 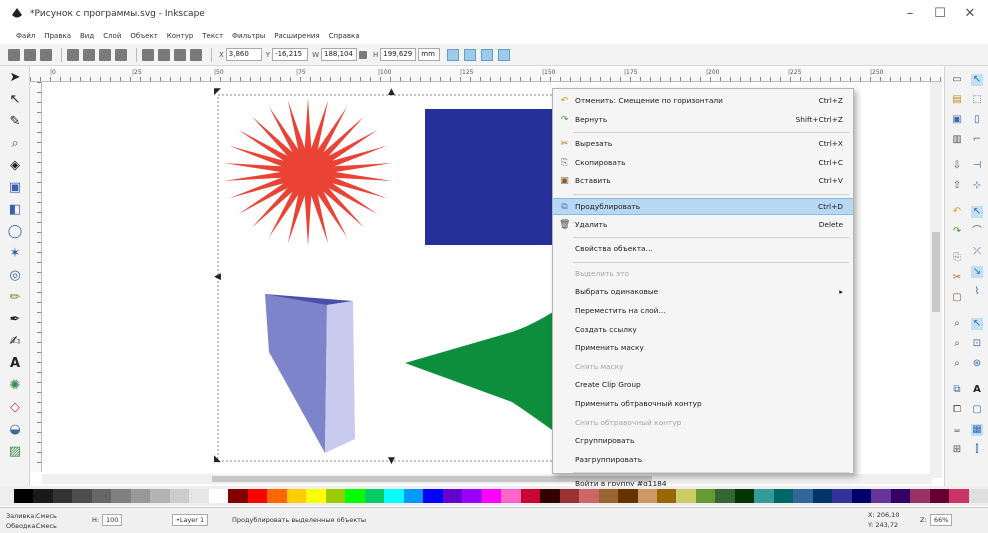 What do you see at coordinates (957, 80) in the screenshot?
I see `new-document-icon: ▭` at bounding box center [957, 80].